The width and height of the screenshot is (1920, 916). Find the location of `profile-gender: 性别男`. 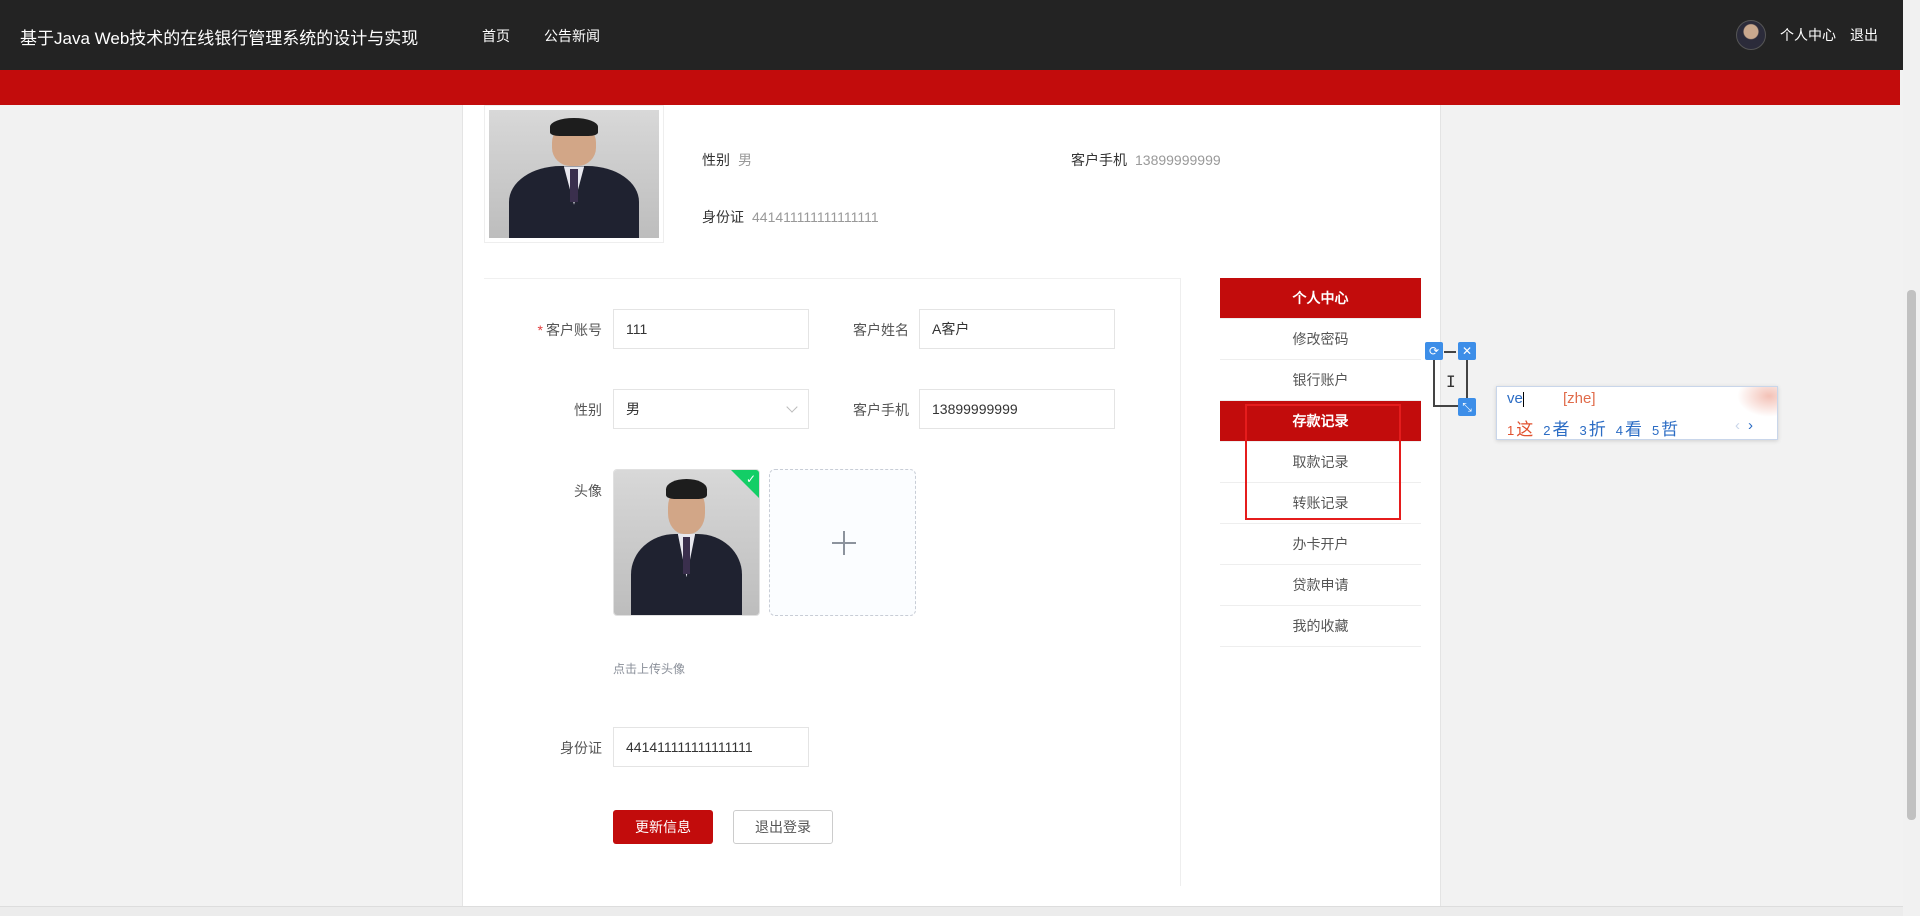

profile-gender: 性别男 is located at coordinates (727, 160).